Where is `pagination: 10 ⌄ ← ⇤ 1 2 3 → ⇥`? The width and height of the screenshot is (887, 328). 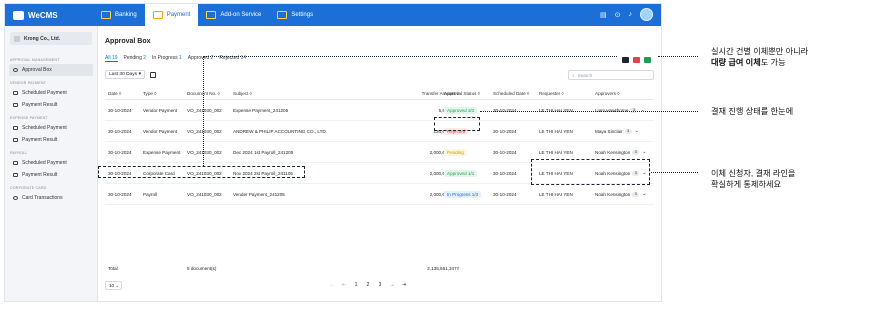 pagination: 10 ⌄ ← ⇤ 1 2 3 → ⇥ is located at coordinates (379, 287).